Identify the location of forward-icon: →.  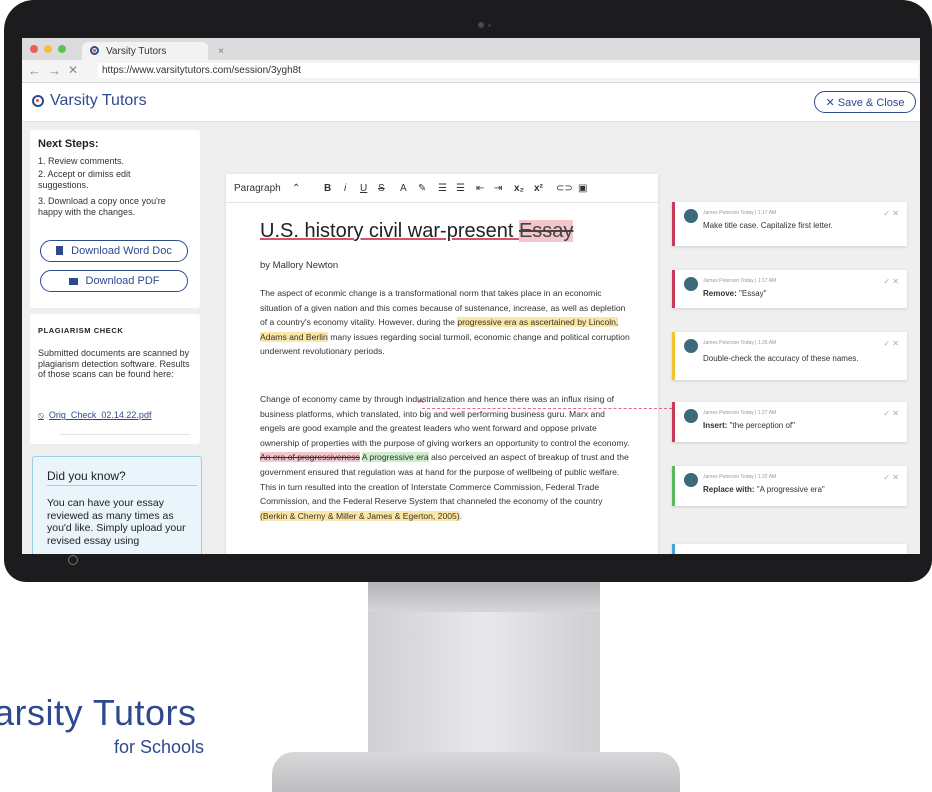
(54, 70).